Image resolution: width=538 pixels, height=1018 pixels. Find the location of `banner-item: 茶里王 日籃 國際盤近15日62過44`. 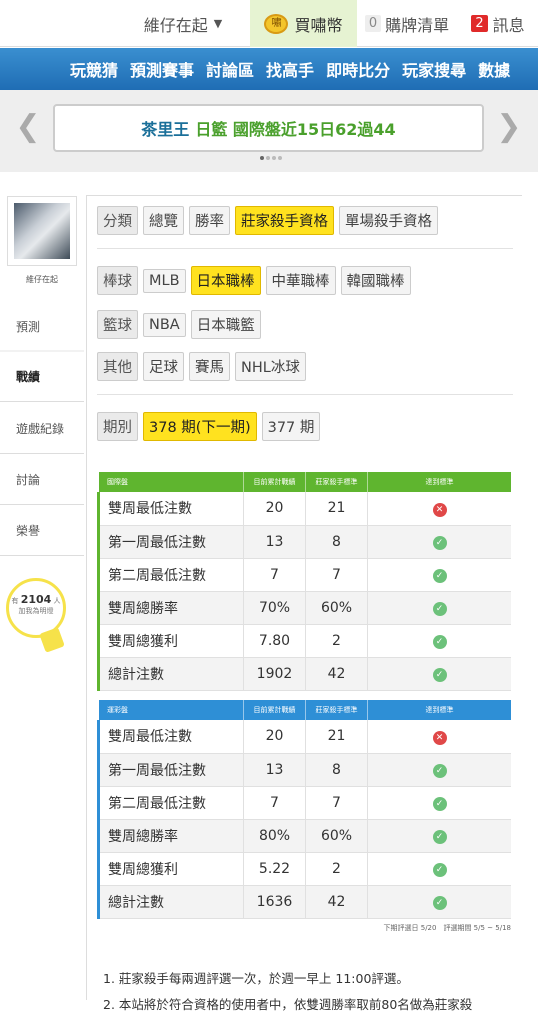

banner-item: 茶里王 日籃 國際盤近15日62過44 is located at coordinates (268, 128).